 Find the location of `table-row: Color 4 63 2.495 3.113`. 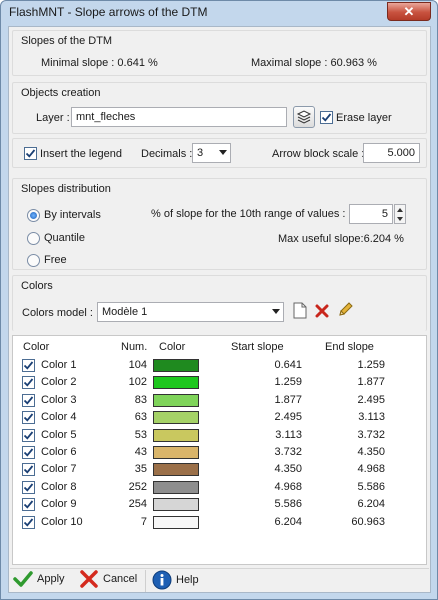

table-row: Color 4 63 2.495 3.113 is located at coordinates (219, 417).